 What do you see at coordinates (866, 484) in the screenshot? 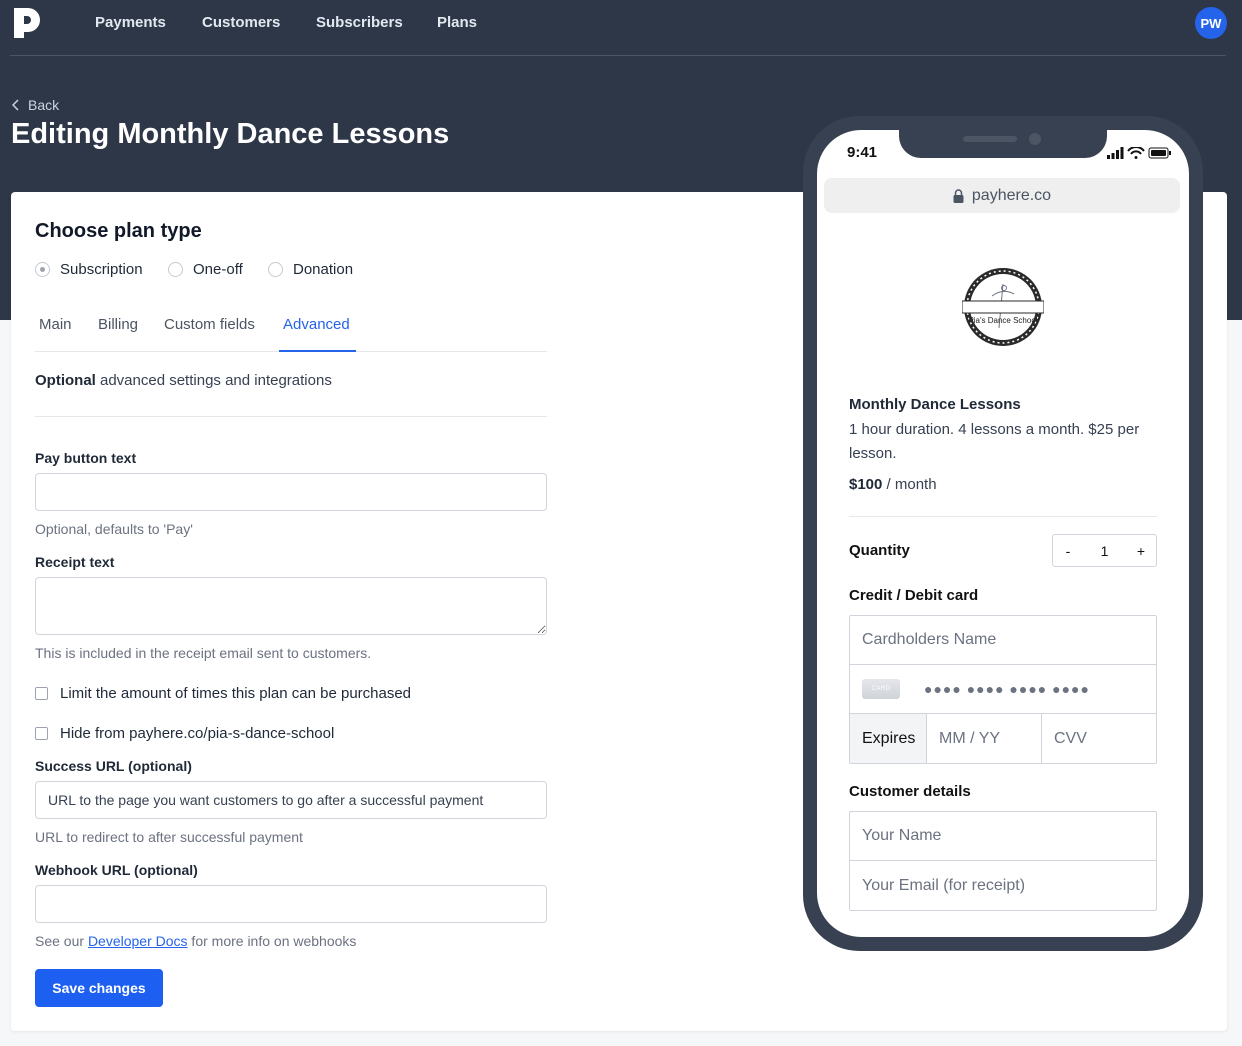
I see `price-amount: $100` at bounding box center [866, 484].